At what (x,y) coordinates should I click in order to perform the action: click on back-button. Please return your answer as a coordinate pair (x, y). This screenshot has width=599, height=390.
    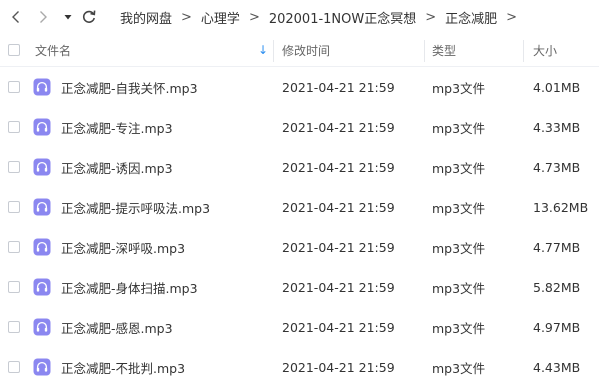
    Looking at the image, I should click on (16, 17).